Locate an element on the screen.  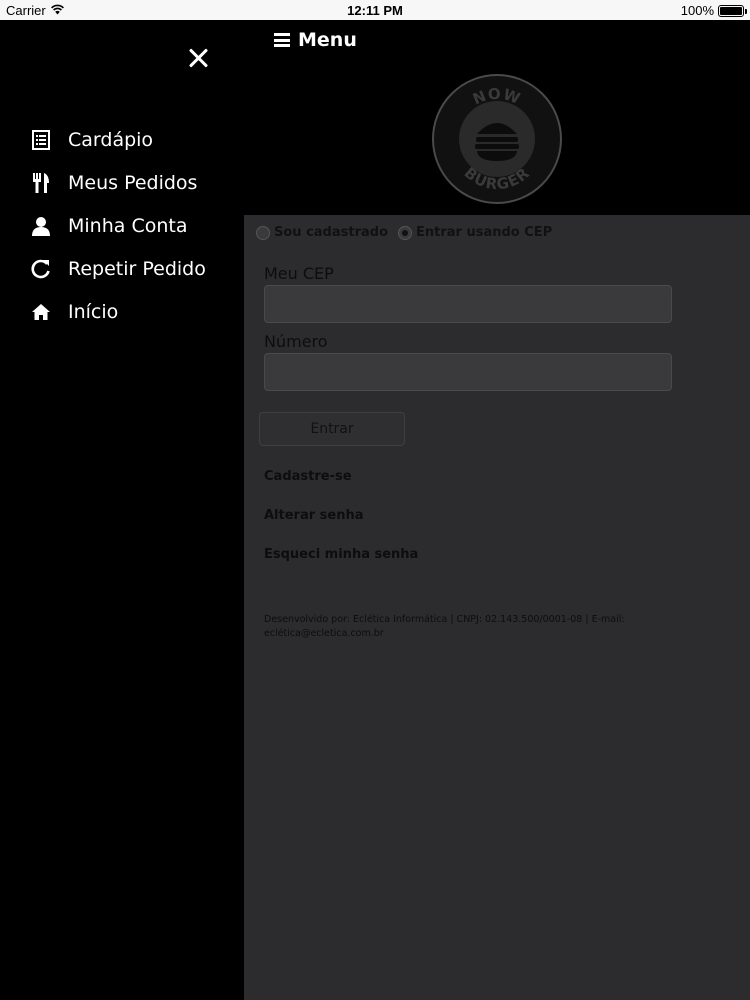
status-bar: Carrier 12:11 PM 100% is located at coordinates (375, 10).